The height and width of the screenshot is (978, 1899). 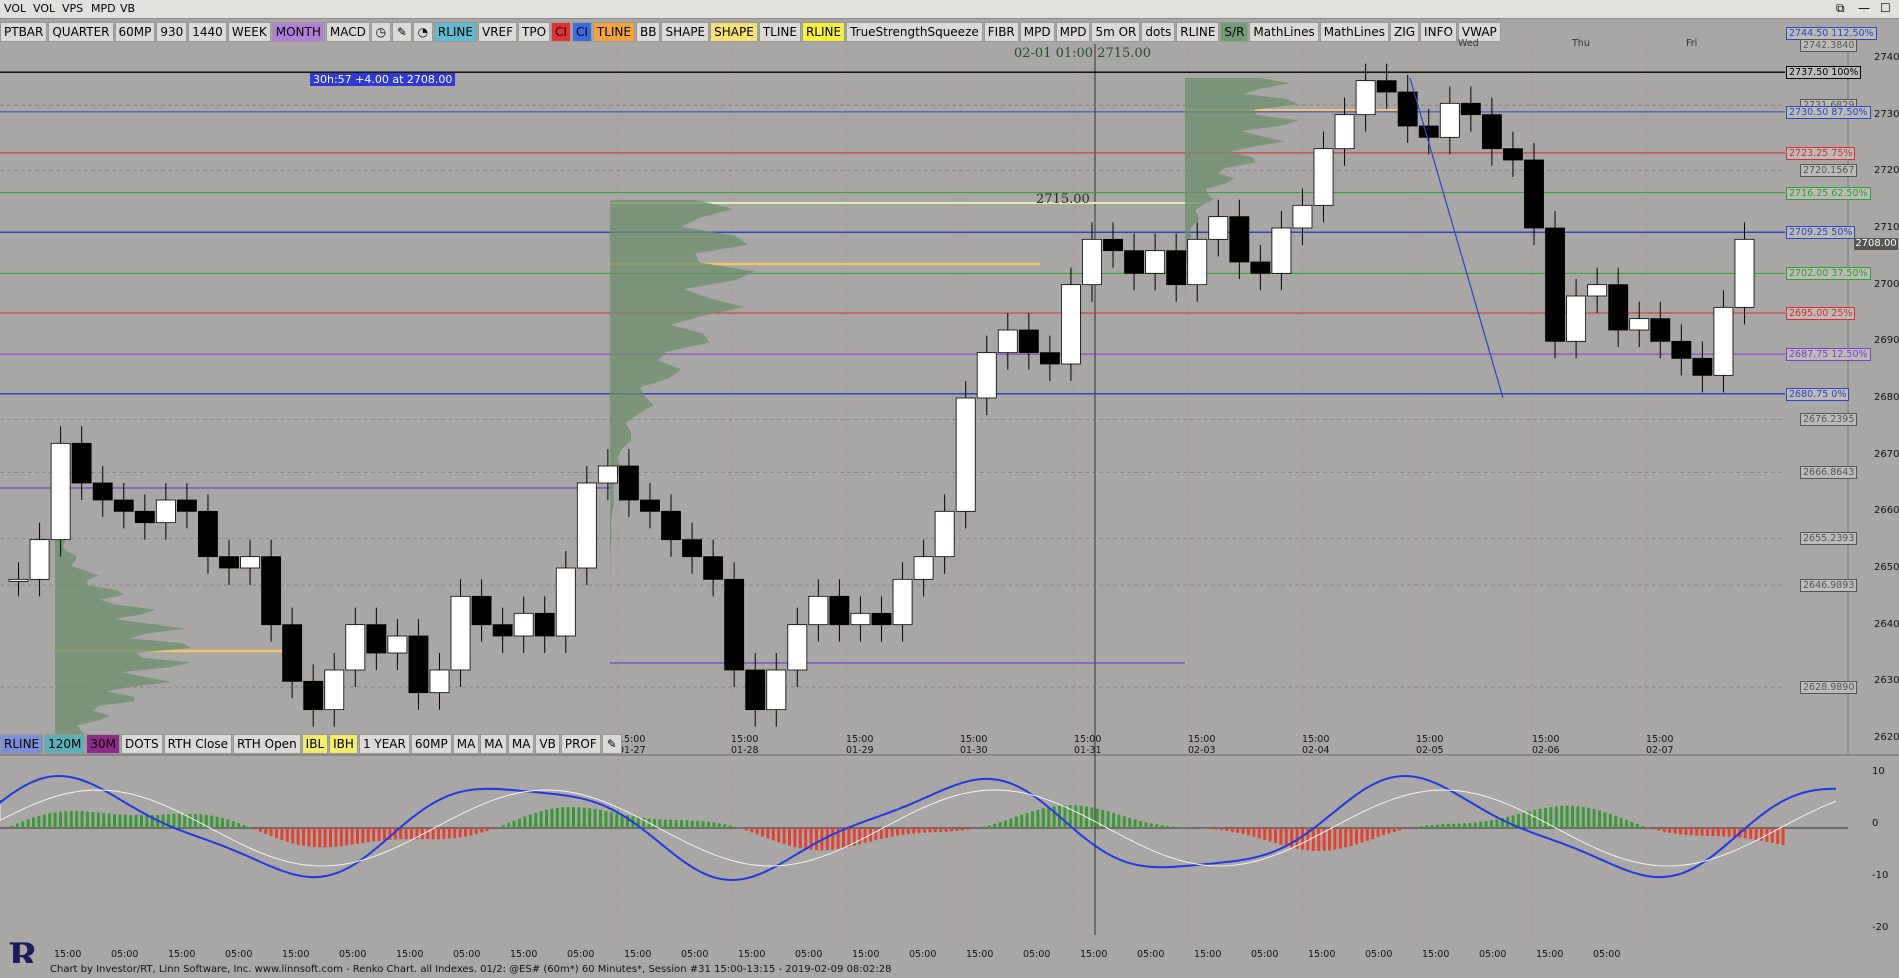 I want to click on chart-button-prof: PROF, so click(x=581, y=744).